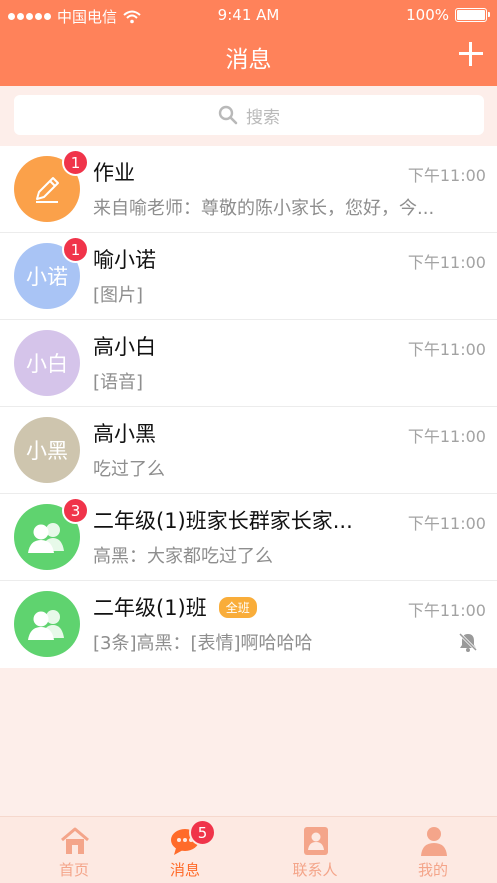 Image resolution: width=497 pixels, height=883 pixels. Describe the element at coordinates (118, 382) in the screenshot. I see `message-preview: [语音]` at that location.